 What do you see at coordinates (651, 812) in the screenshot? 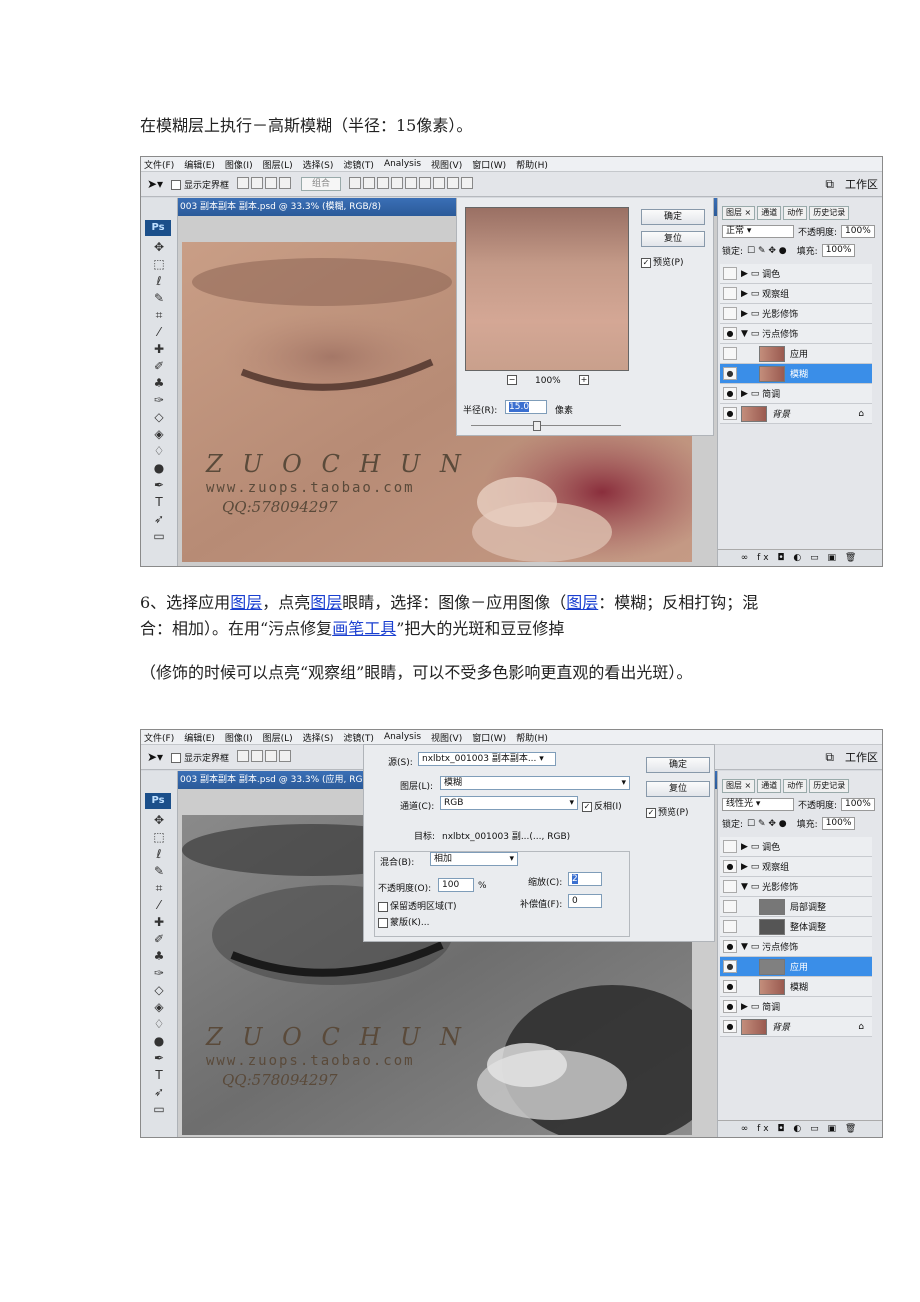
I see `preview-checkbox: ✓` at bounding box center [651, 812].